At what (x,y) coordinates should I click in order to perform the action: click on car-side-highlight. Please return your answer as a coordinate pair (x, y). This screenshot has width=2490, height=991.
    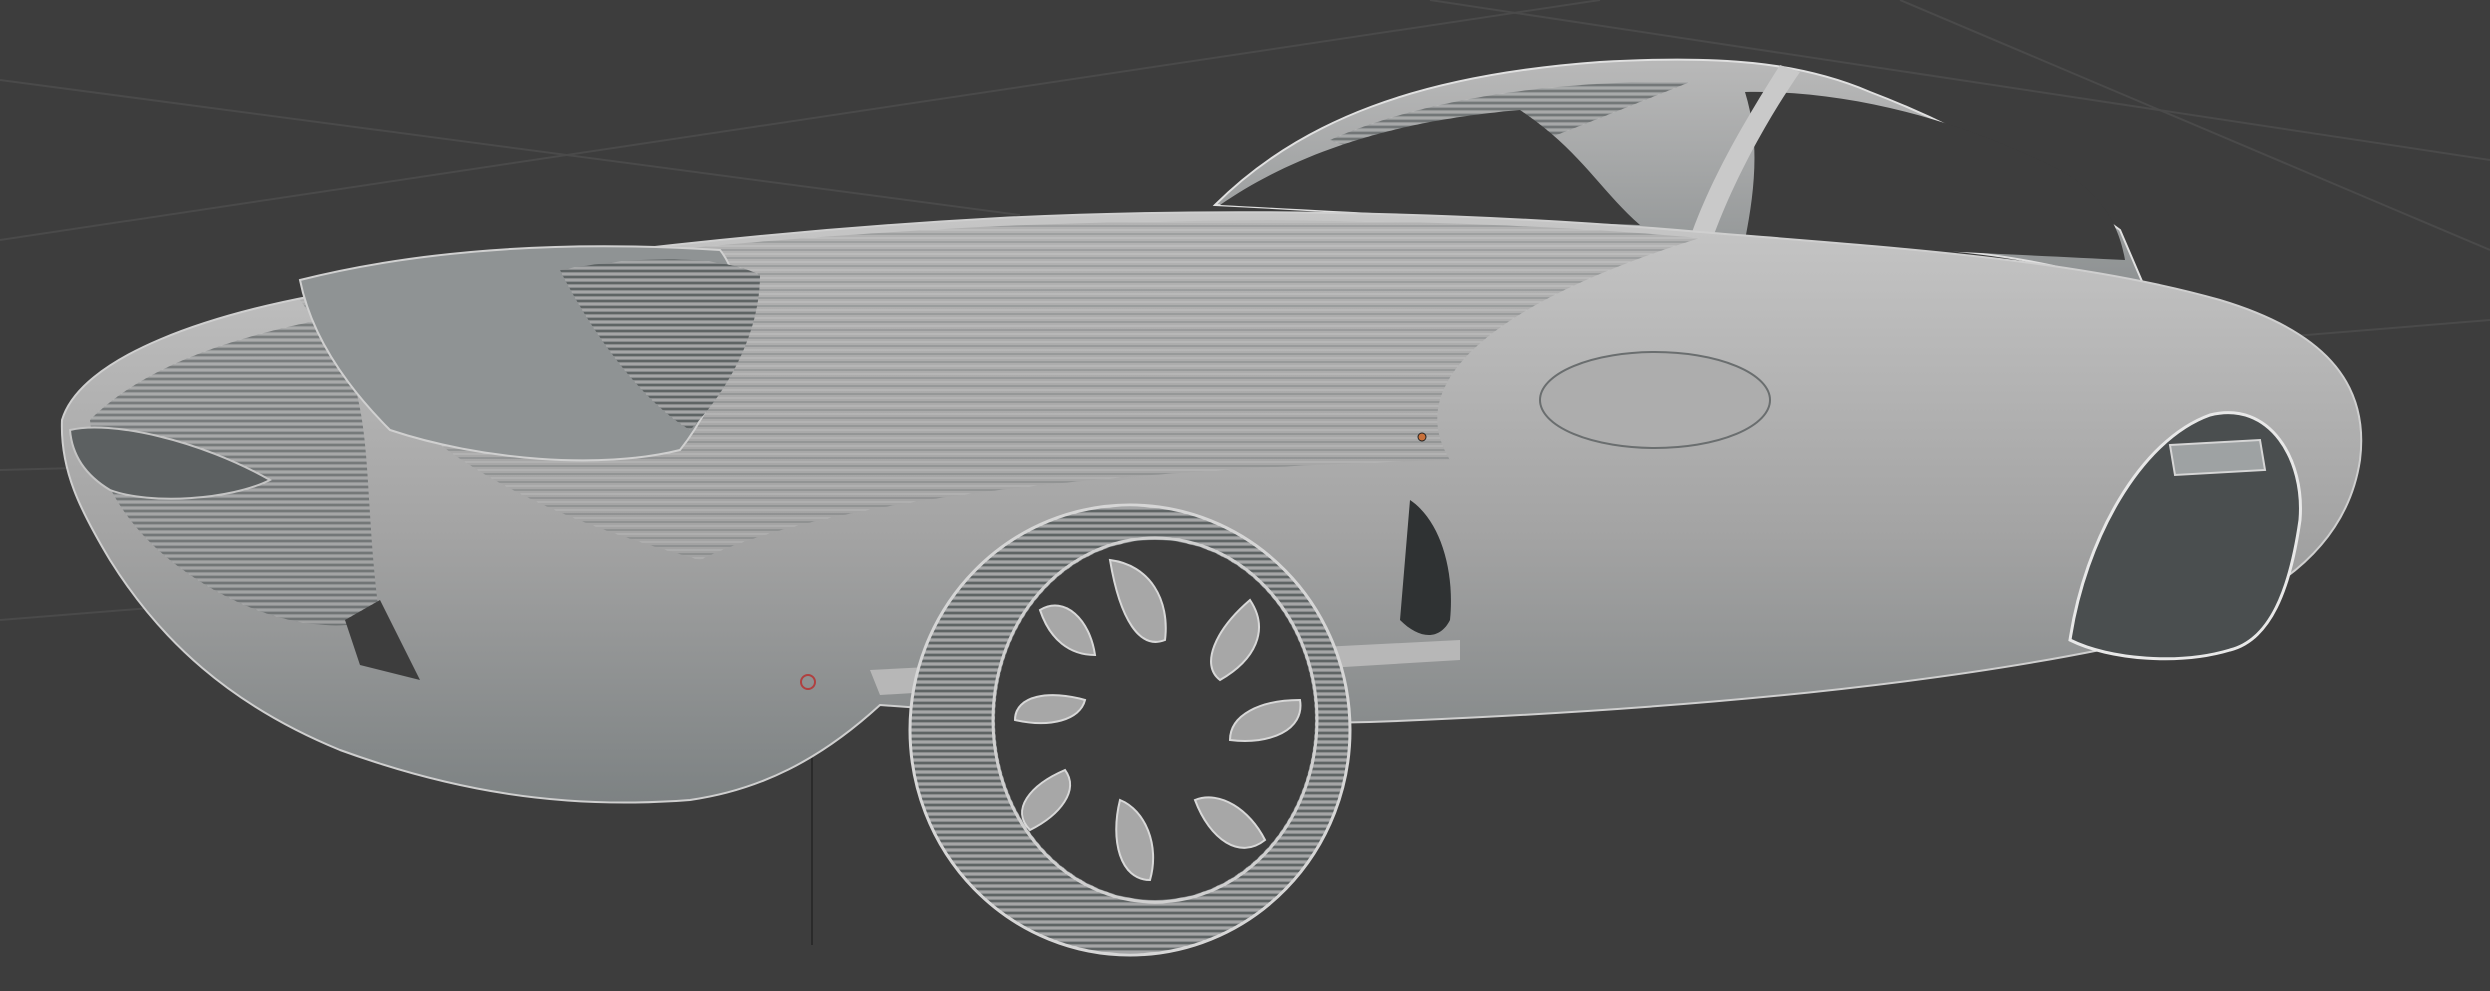
    Looking at the image, I should click on (1655, 400).